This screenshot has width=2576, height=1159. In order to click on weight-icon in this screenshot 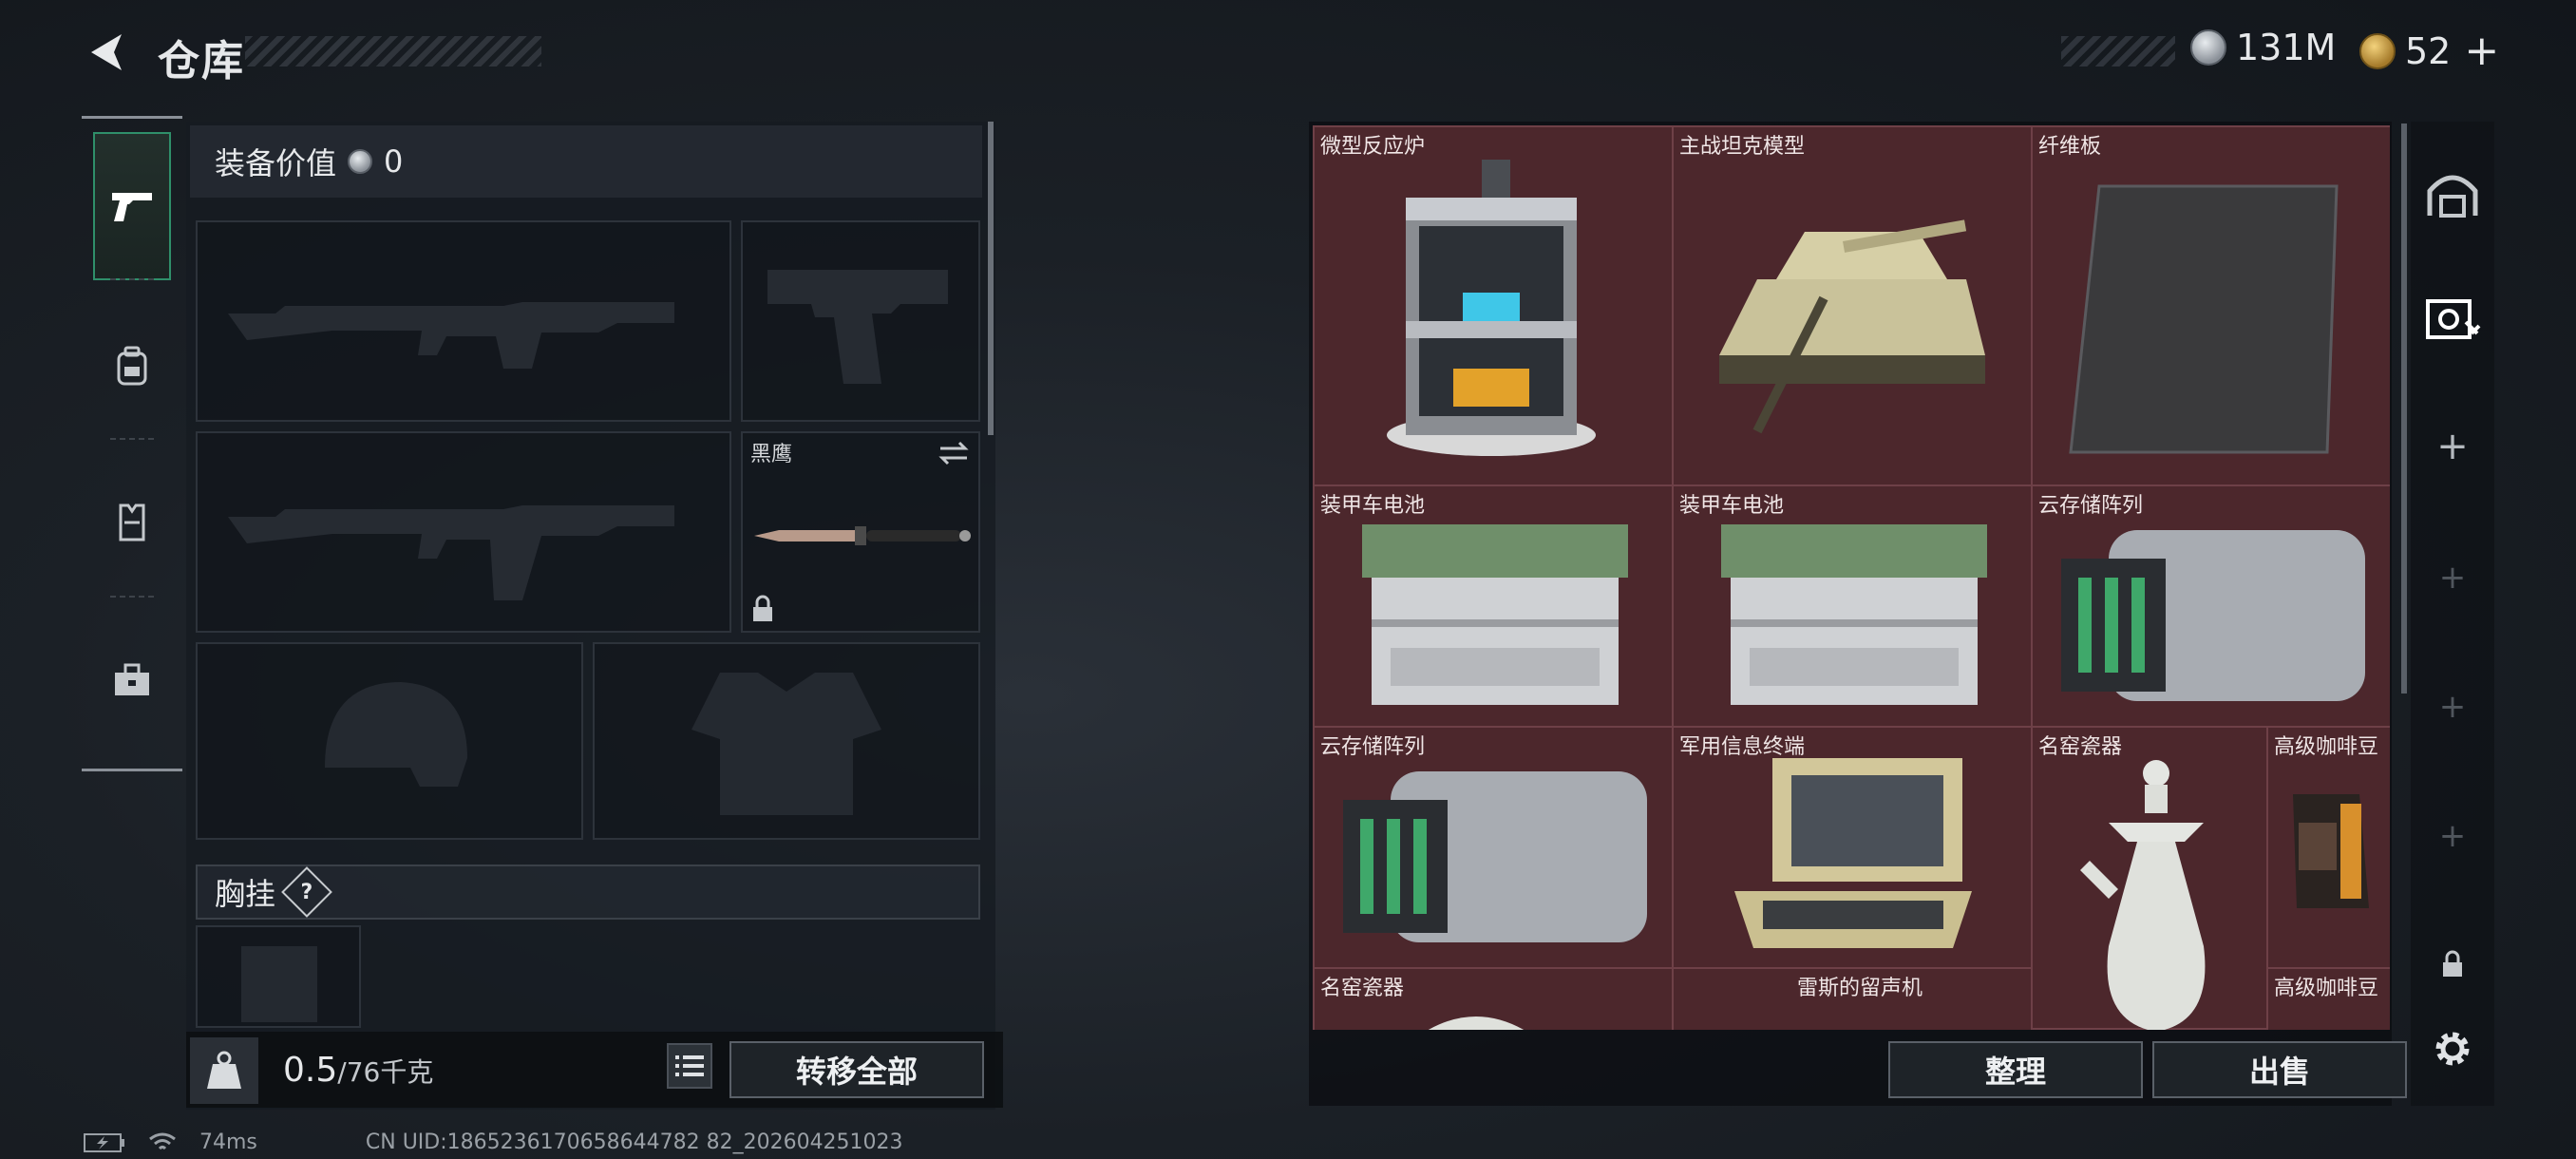, I will do `click(224, 1070)`.